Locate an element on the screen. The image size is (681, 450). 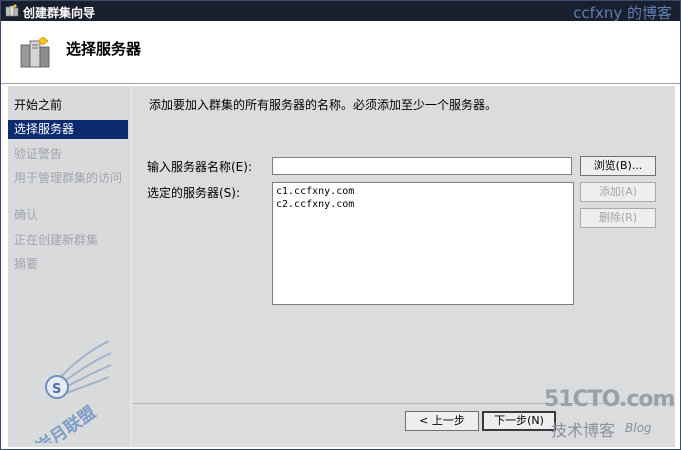
window-title: 创建群集向导 is located at coordinates (59, 13).